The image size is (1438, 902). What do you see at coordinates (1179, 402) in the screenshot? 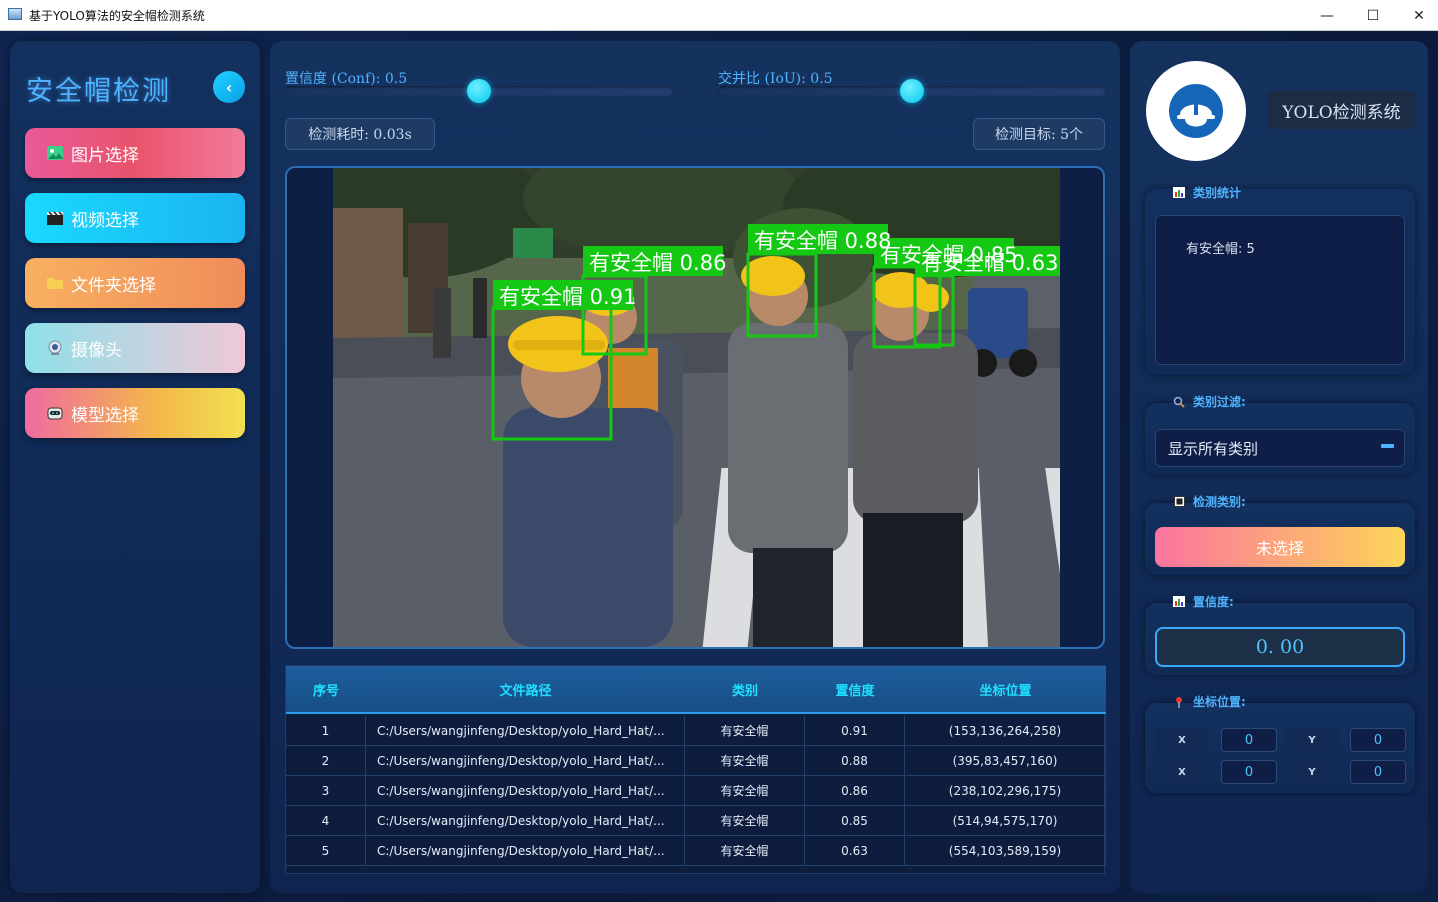
I see `magnifier-icon` at bounding box center [1179, 402].